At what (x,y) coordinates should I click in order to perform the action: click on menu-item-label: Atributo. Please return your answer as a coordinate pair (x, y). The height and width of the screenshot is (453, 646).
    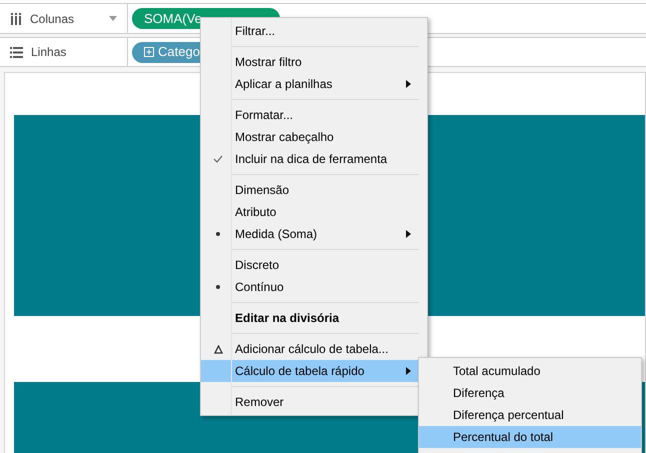
    Looking at the image, I should click on (256, 212).